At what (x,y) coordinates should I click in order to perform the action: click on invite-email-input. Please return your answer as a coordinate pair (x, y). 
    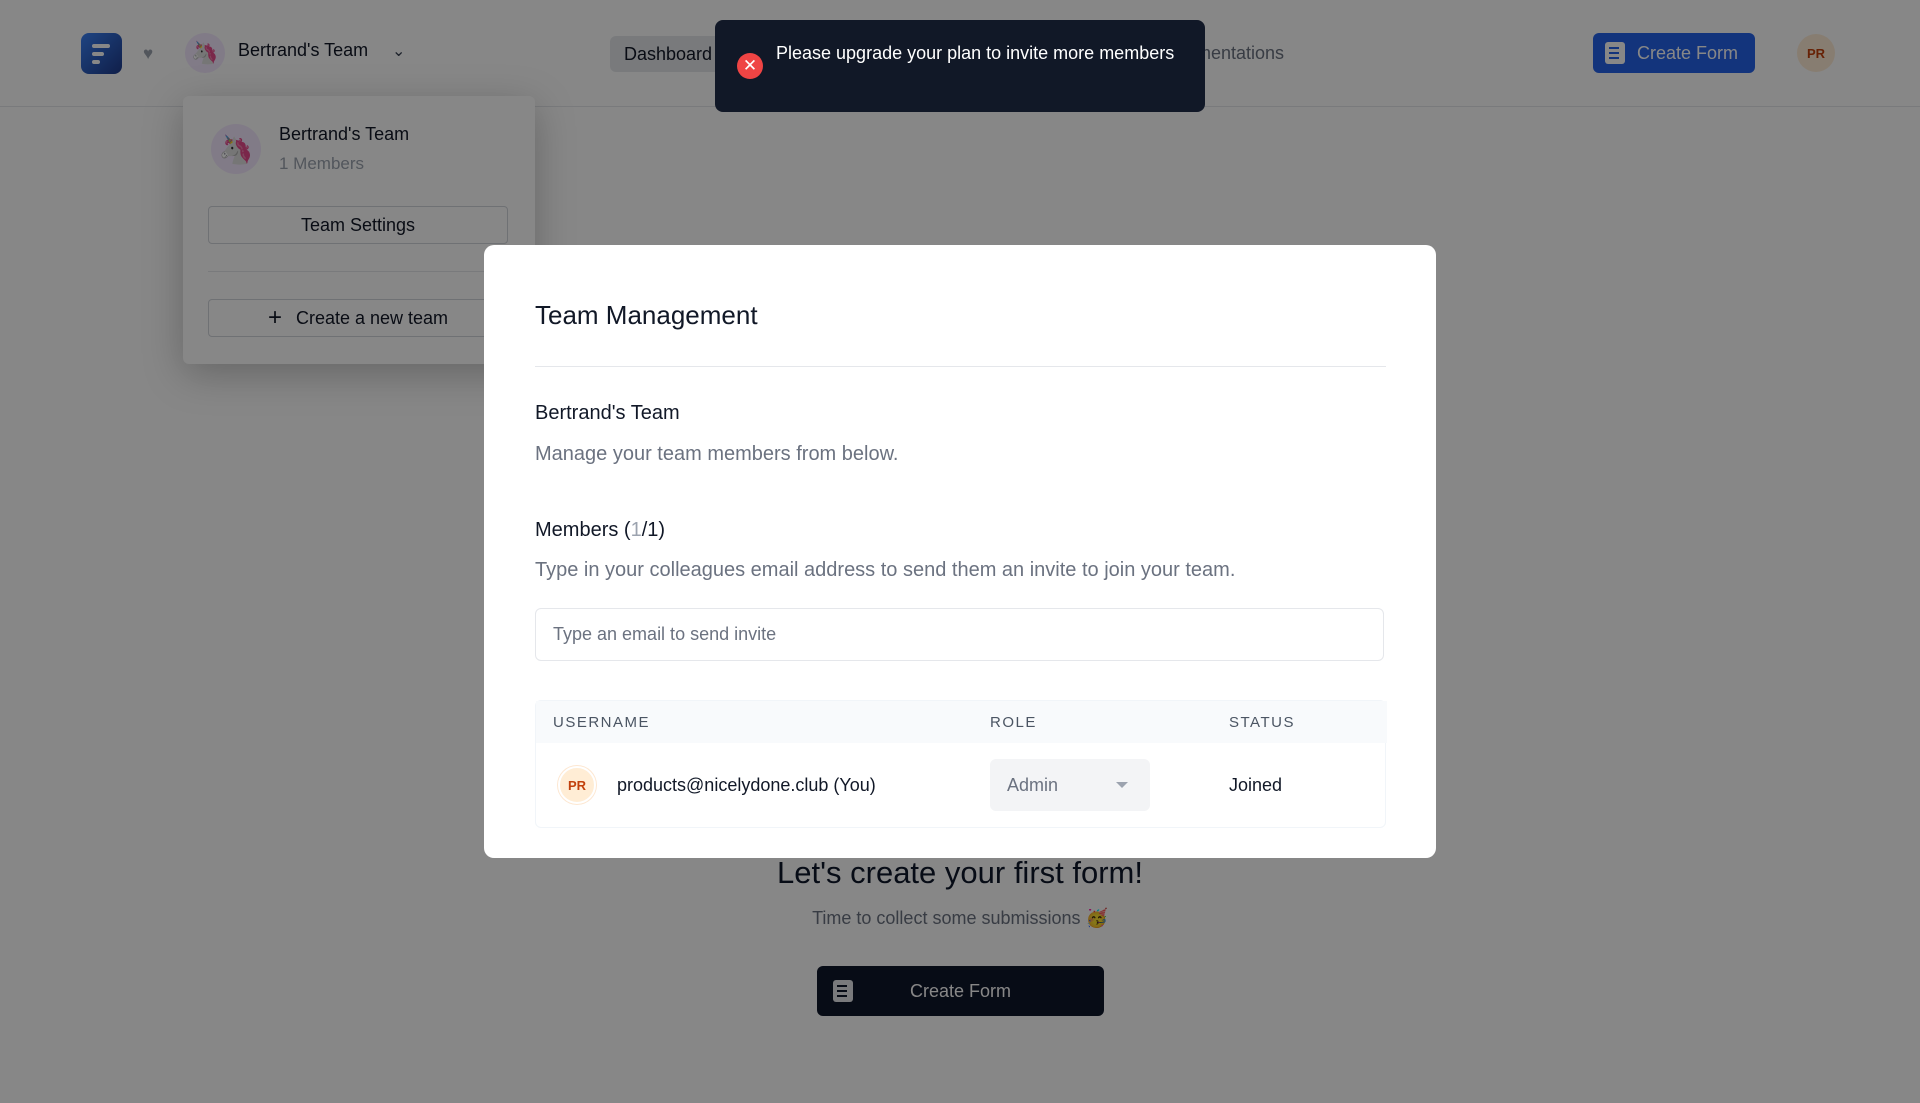
    Looking at the image, I should click on (959, 634).